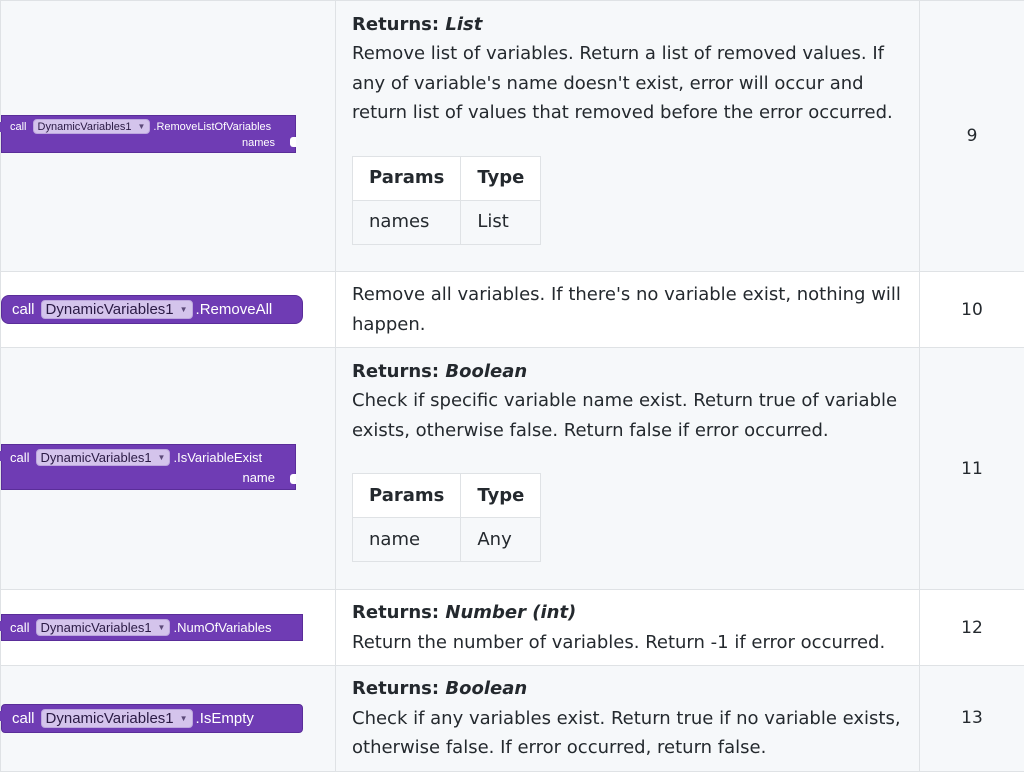 The width and height of the screenshot is (1024, 772). What do you see at coordinates (149, 143) in the screenshot?
I see `param-name: names` at bounding box center [149, 143].